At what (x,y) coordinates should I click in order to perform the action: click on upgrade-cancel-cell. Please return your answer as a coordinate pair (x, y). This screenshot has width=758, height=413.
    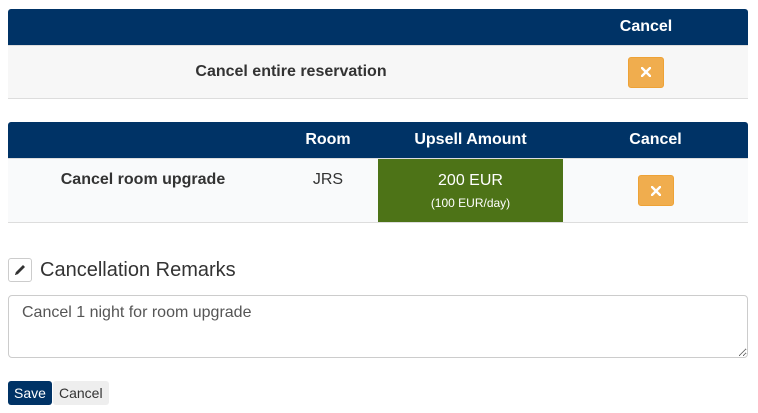
    Looking at the image, I should click on (655, 190).